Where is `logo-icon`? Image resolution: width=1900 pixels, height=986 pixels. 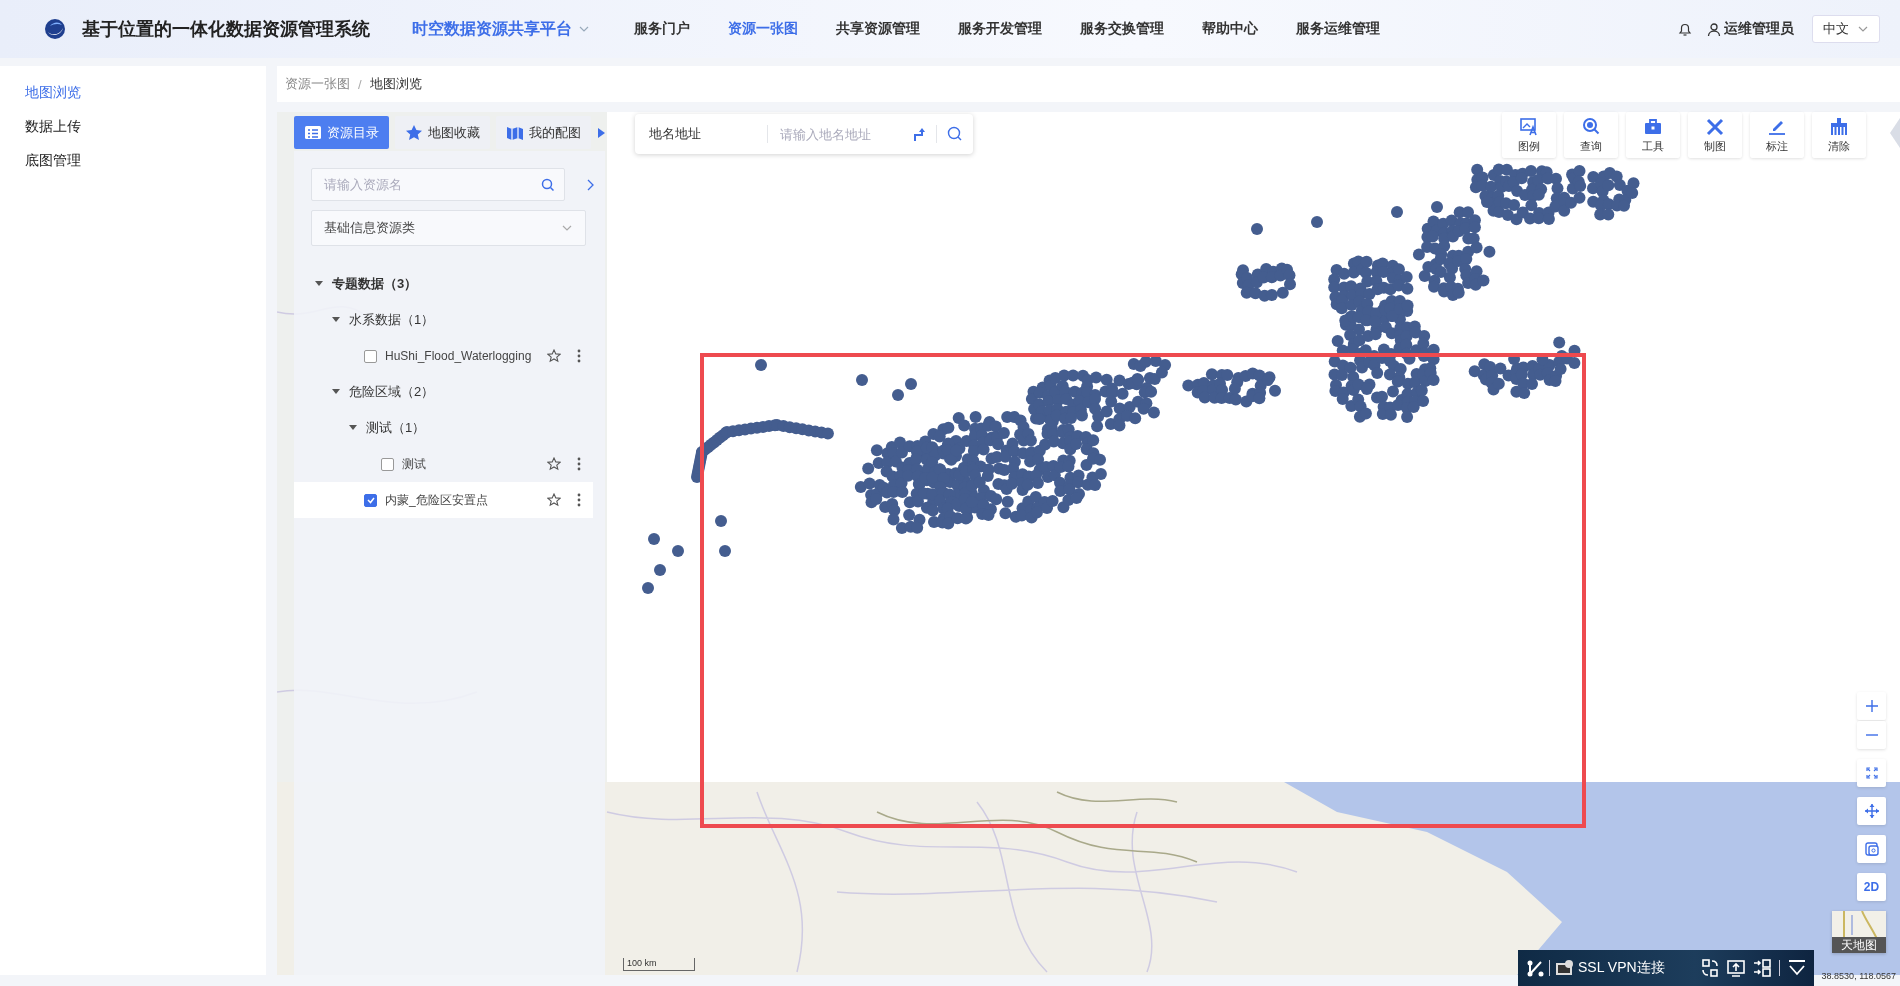 logo-icon is located at coordinates (55, 29).